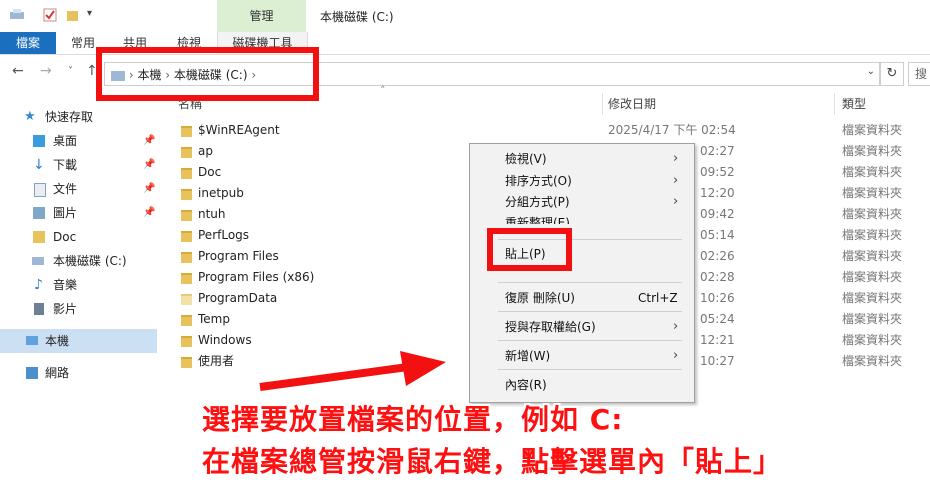  I want to click on menu-item-new: 新增(W) ›, so click(582, 356).